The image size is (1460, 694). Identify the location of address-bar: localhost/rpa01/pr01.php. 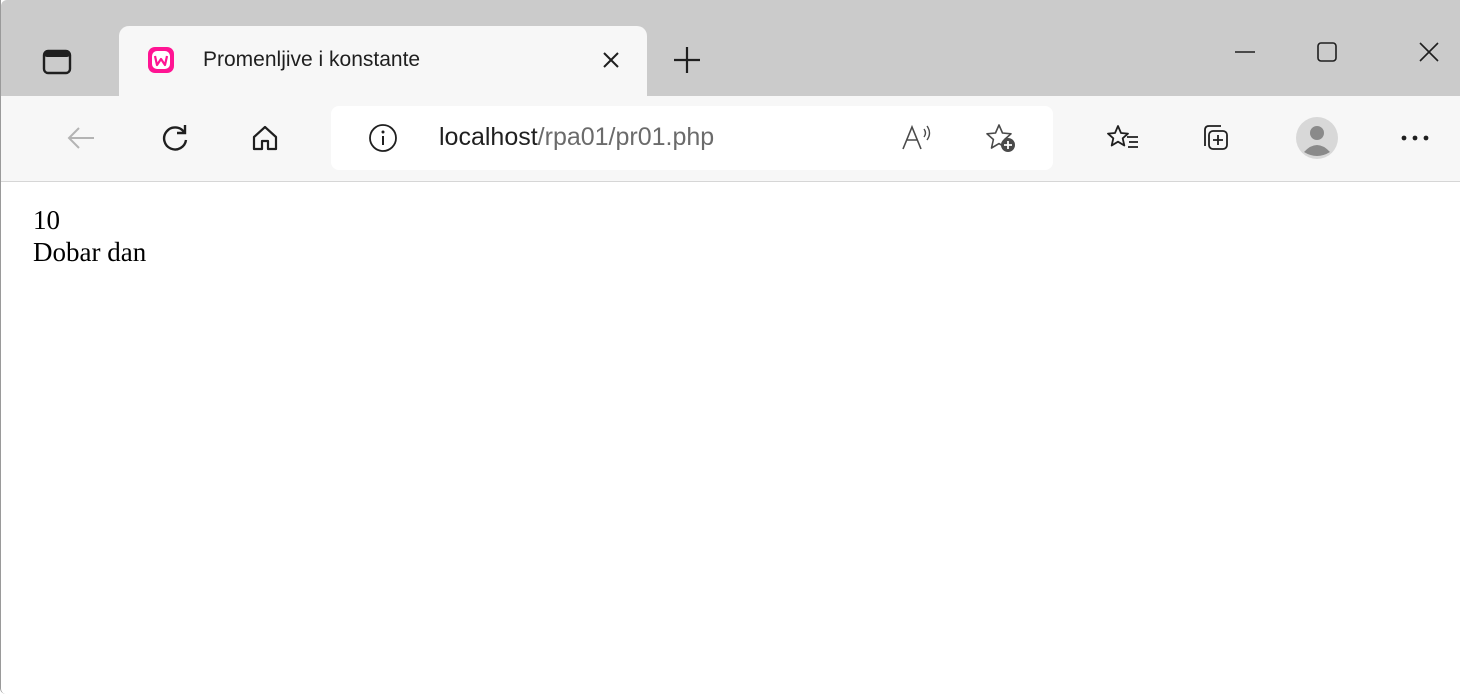
(692, 138).